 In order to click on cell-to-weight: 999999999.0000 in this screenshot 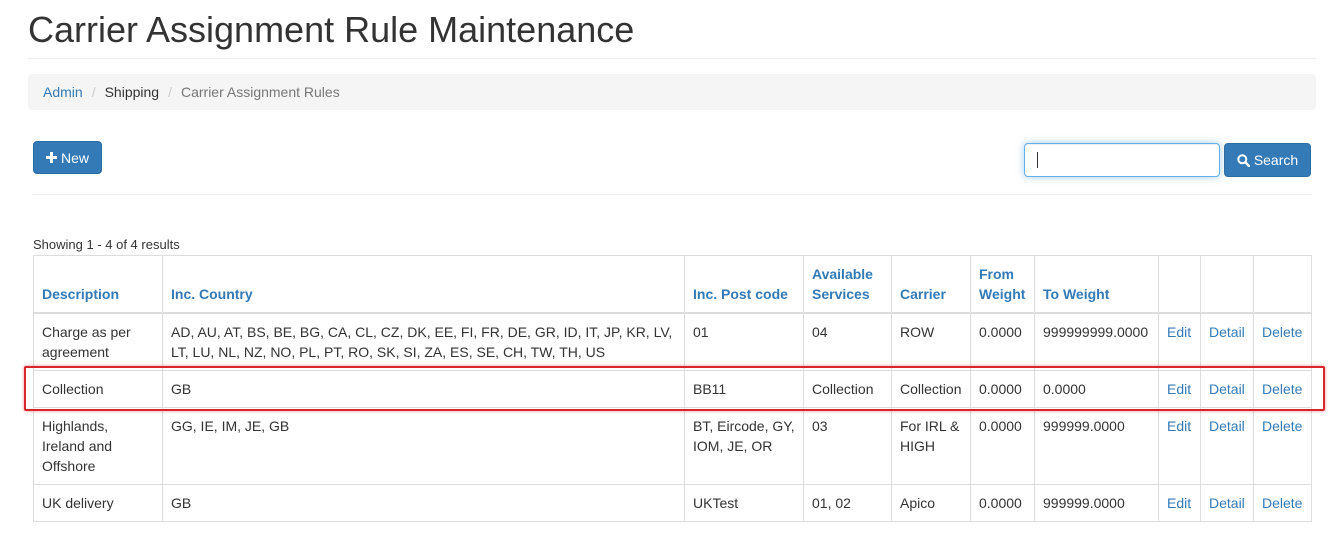, I will do `click(1096, 341)`.